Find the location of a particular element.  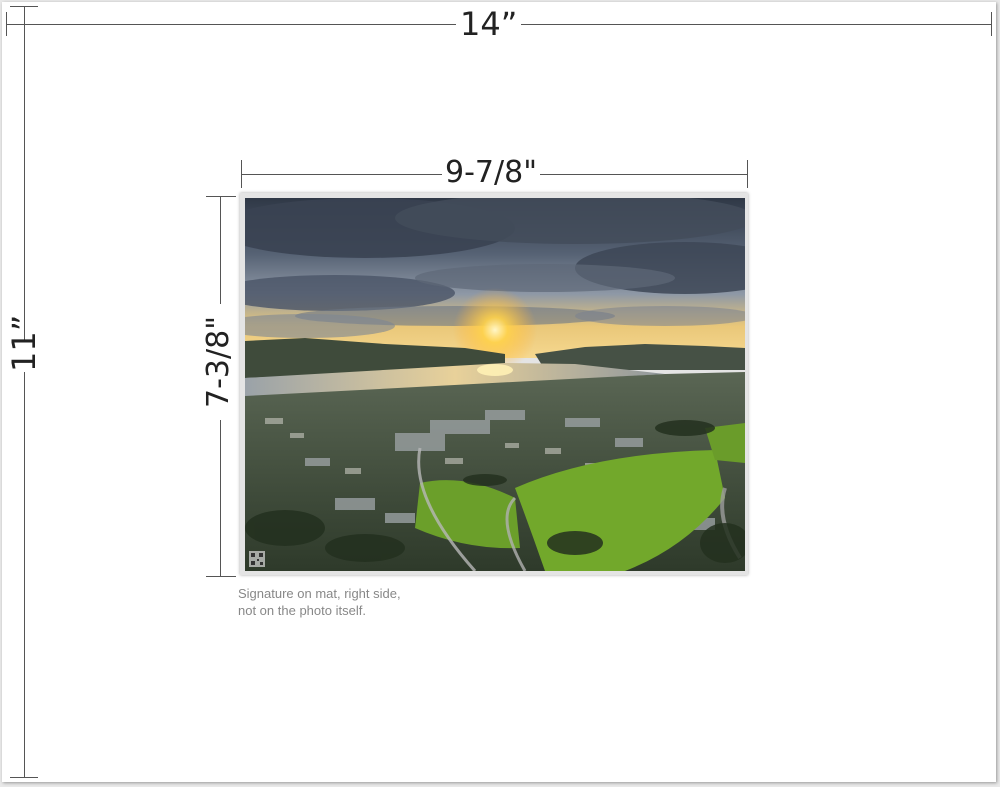

print-height-bottom-tick is located at coordinates (221, 576).